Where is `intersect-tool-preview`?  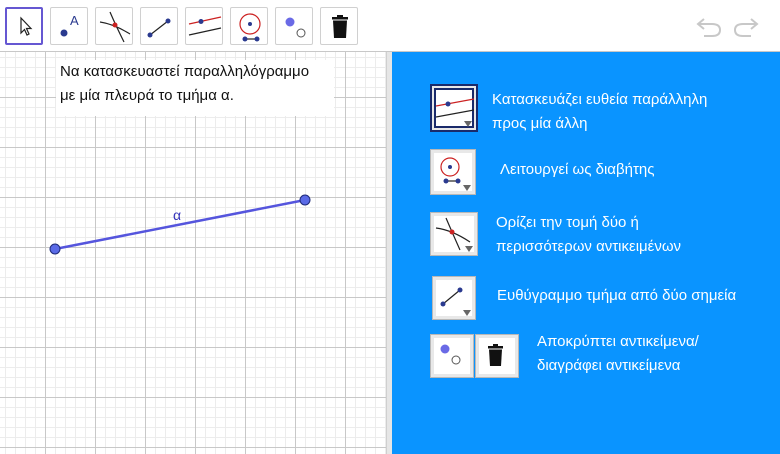
intersect-tool-preview is located at coordinates (454, 234).